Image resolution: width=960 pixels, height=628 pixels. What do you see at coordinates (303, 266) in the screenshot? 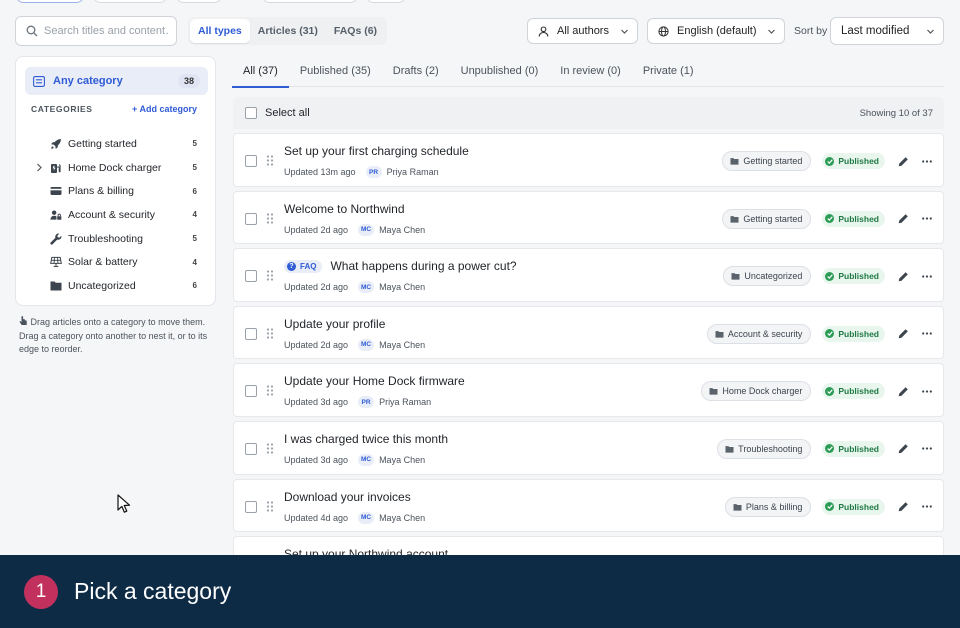
I see `faq-badge: ? FAQ` at bounding box center [303, 266].